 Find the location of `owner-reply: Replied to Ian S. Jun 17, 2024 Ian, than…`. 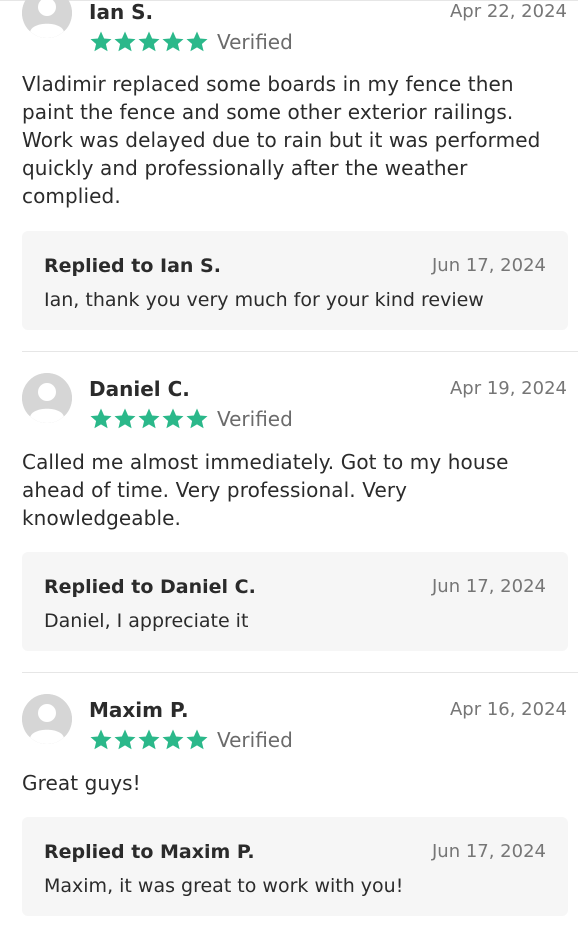

owner-reply: Replied to Ian S. Jun 17, 2024 Ian, than… is located at coordinates (295, 280).